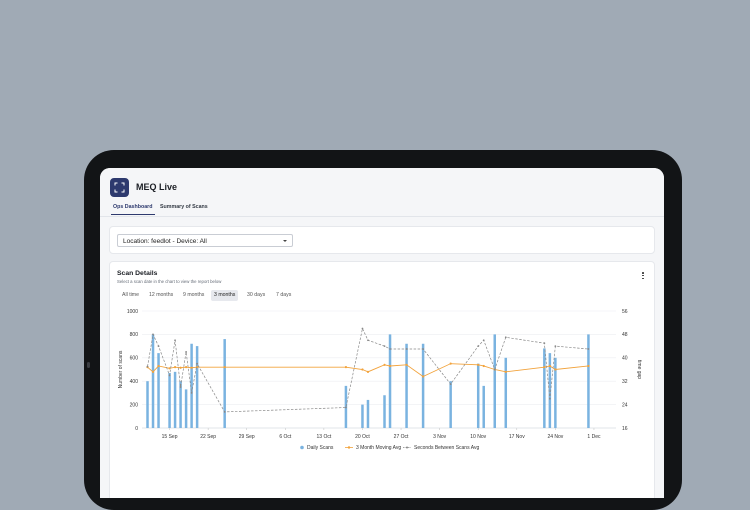  I want to click on legend-swatch-daily-scans, so click(302, 447).